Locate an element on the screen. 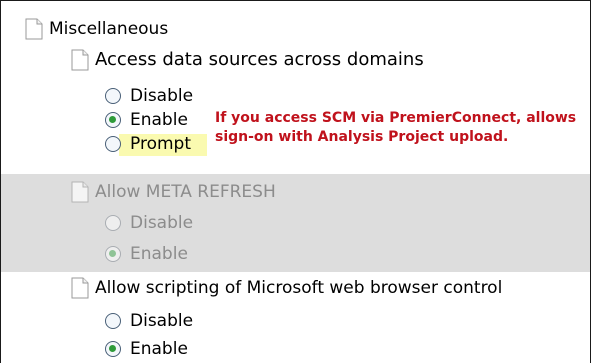 The height and width of the screenshot is (364, 591). radio-prompt: Prompt is located at coordinates (148, 144).